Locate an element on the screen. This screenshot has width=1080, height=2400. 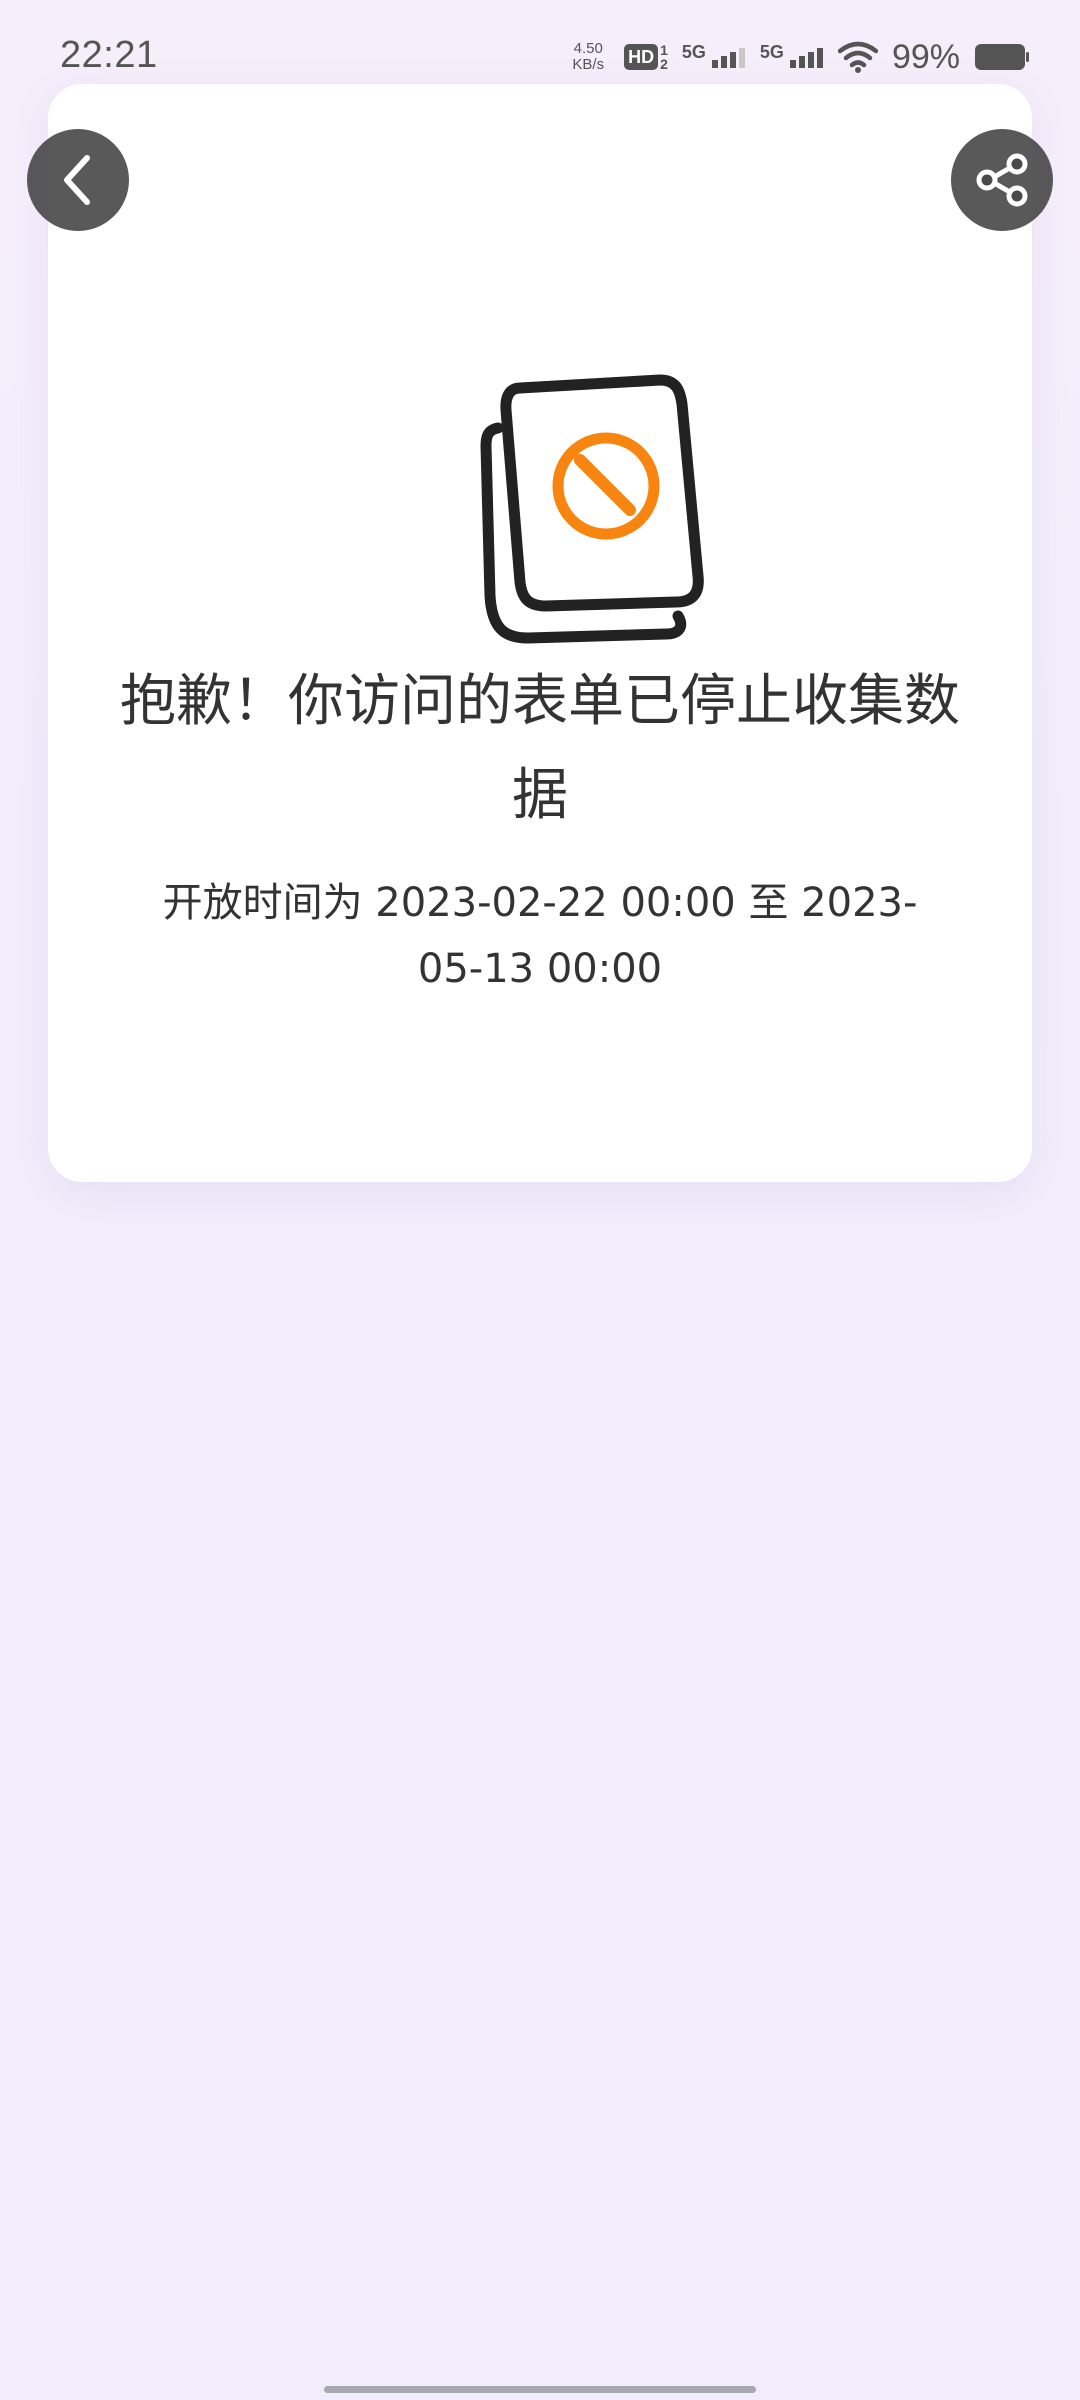
status-time: 22:21 is located at coordinates (109, 55).